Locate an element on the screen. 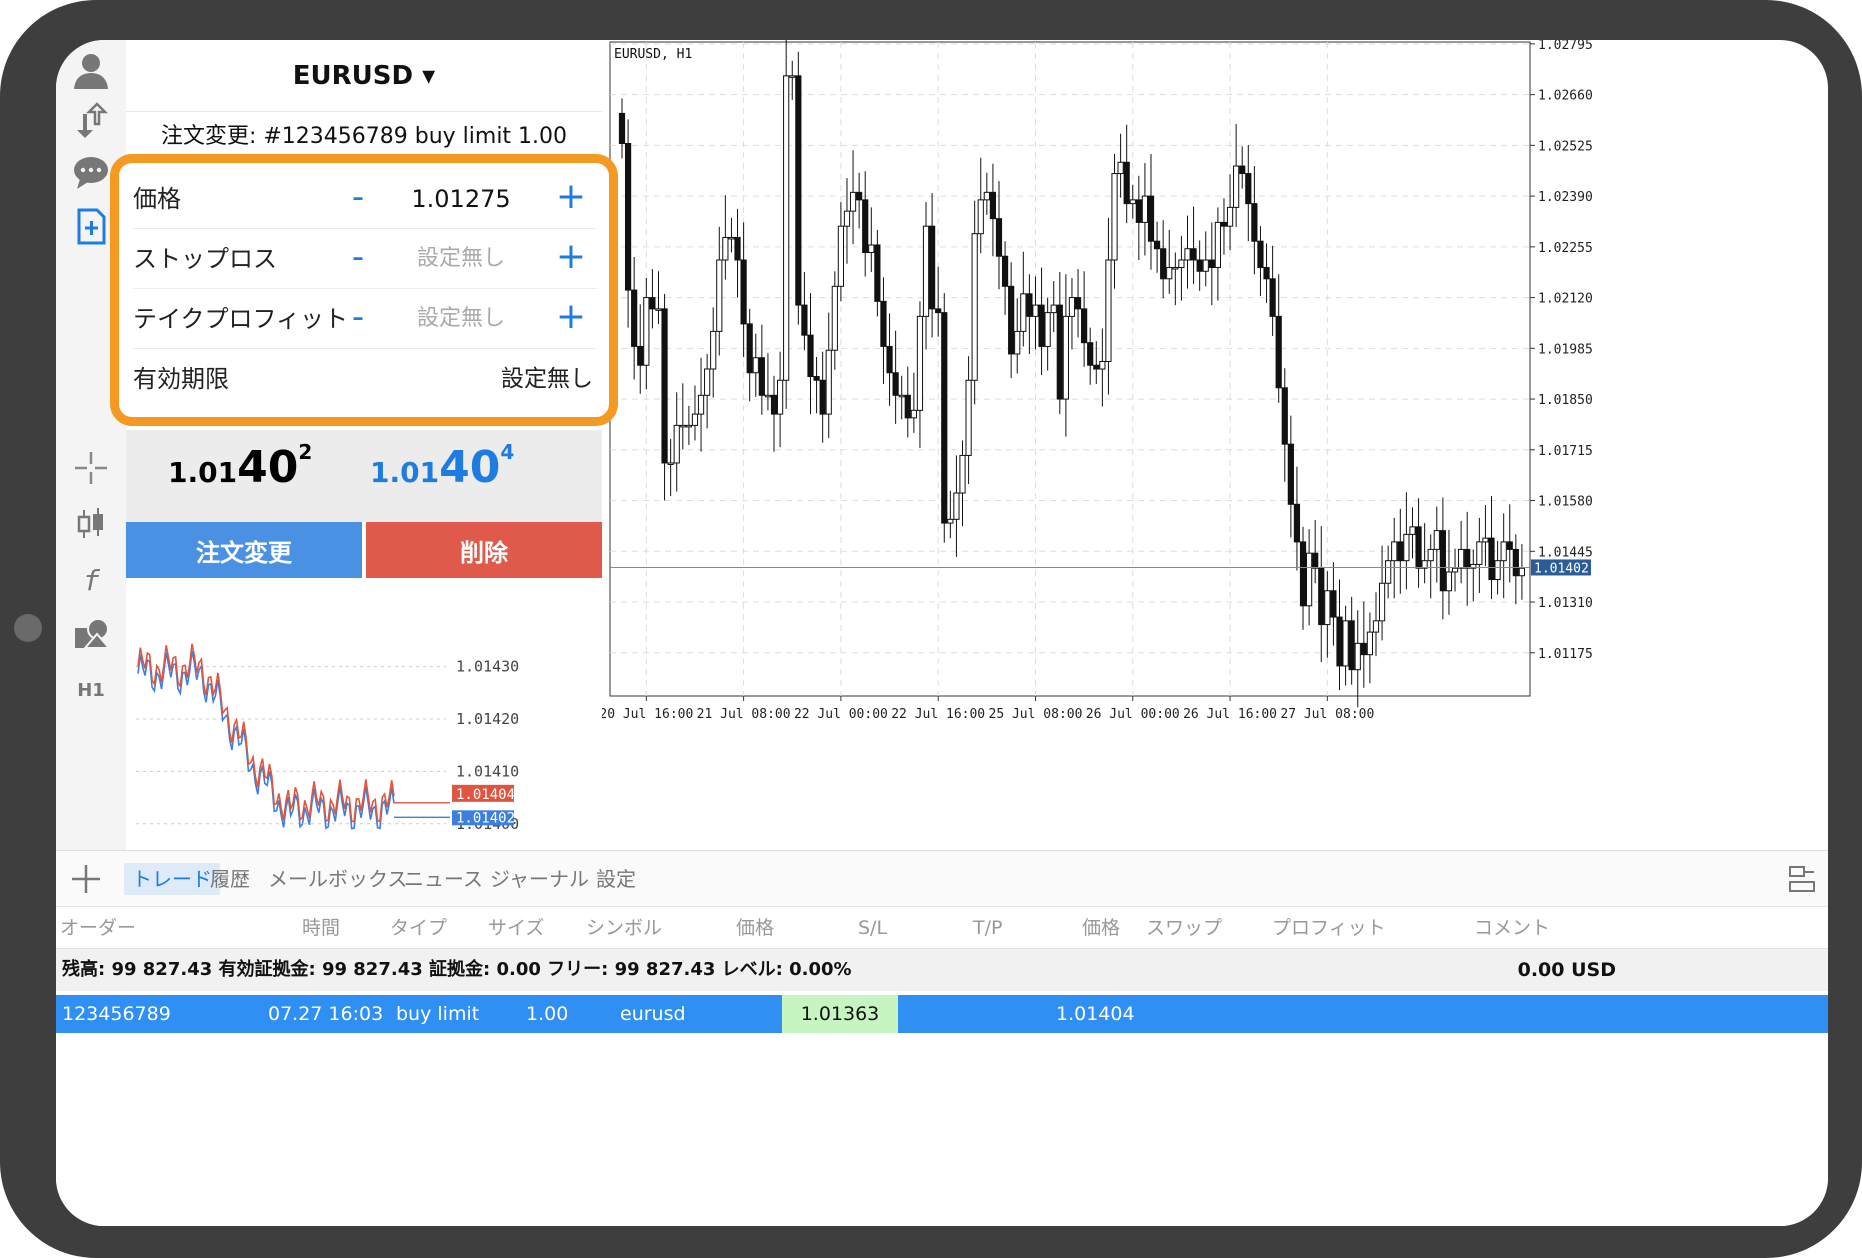 Image resolution: width=1862 pixels, height=1258 pixels. candle-type-icon is located at coordinates (91, 524).